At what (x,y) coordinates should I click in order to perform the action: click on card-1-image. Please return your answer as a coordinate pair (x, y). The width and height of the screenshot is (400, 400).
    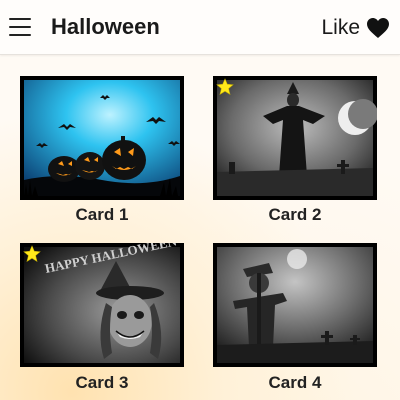
    Looking at the image, I should click on (102, 138).